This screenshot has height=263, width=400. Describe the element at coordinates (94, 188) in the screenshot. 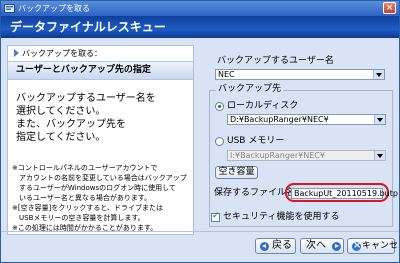

I see `note-line: するユーザーがWindowsのログオン時に使用して` at that location.